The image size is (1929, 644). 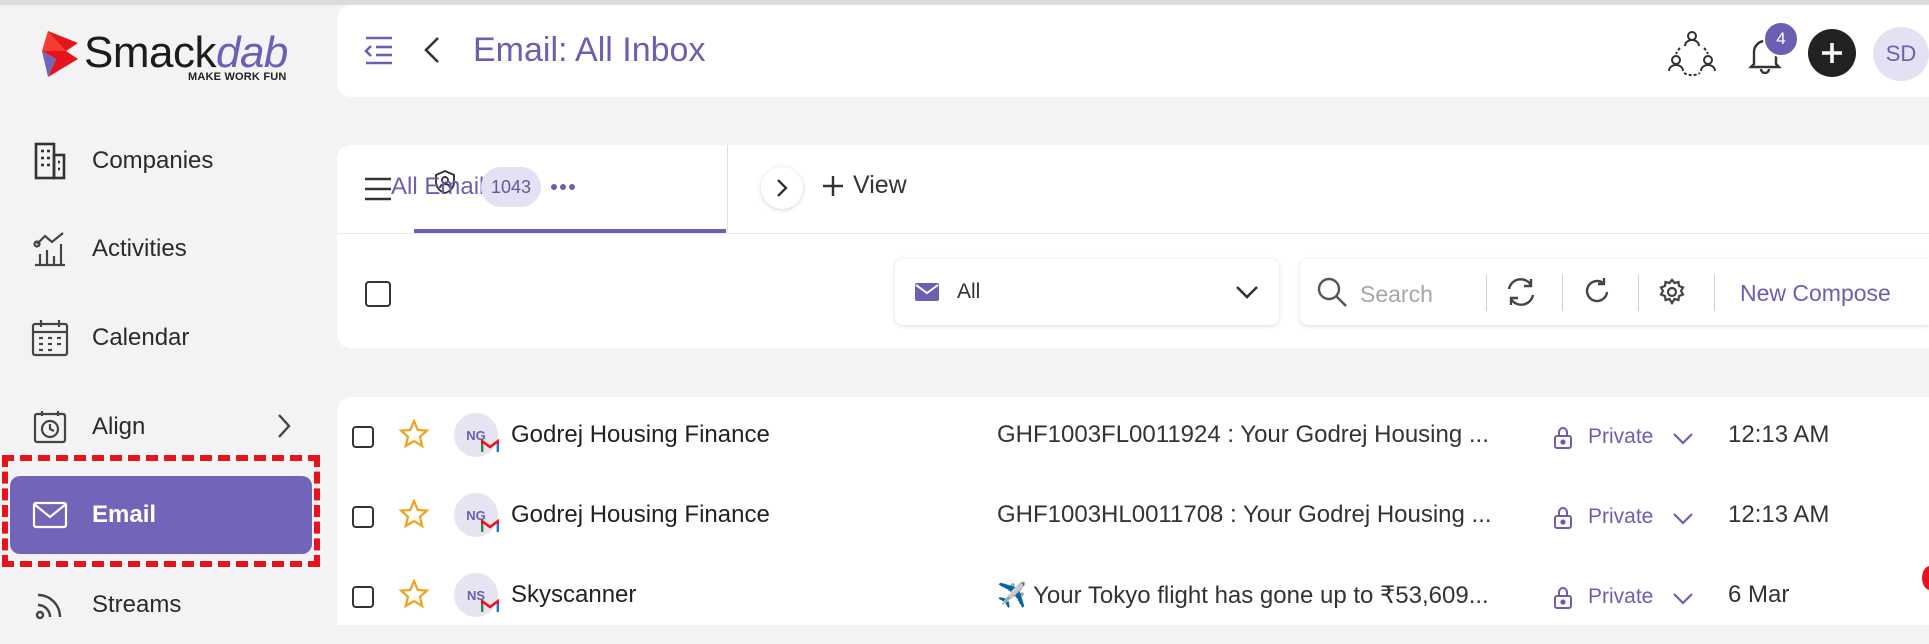 I want to click on sidebar-item-streams: Streams, so click(x=161, y=605).